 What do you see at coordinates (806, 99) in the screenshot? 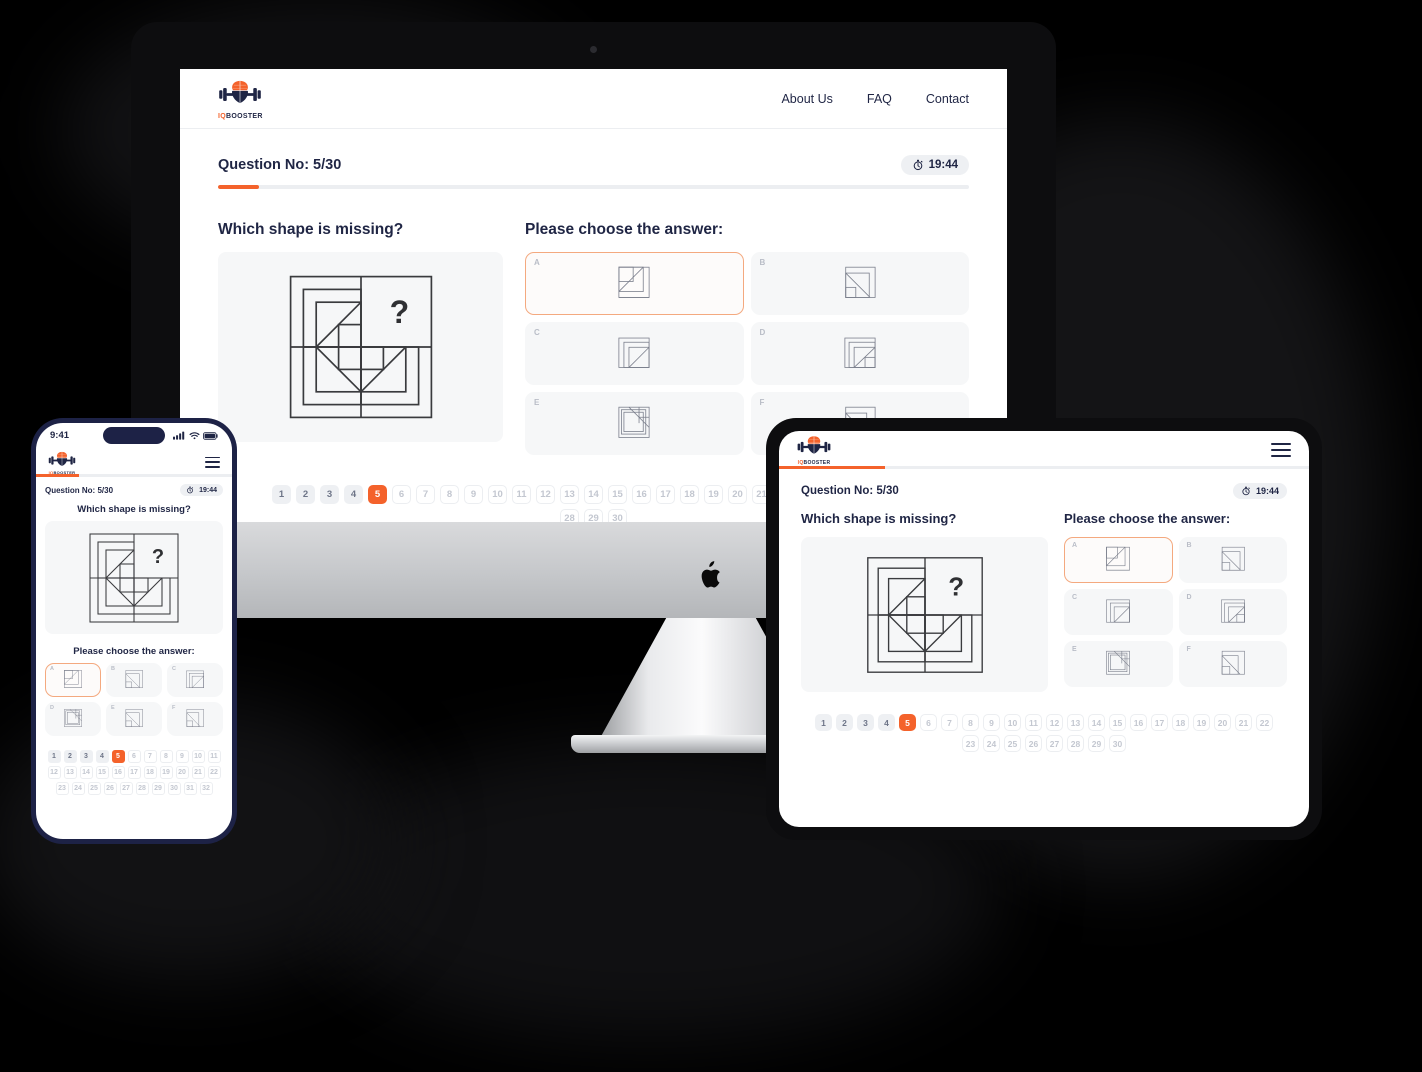
I see `nav-link-about-us: About Us` at bounding box center [806, 99].